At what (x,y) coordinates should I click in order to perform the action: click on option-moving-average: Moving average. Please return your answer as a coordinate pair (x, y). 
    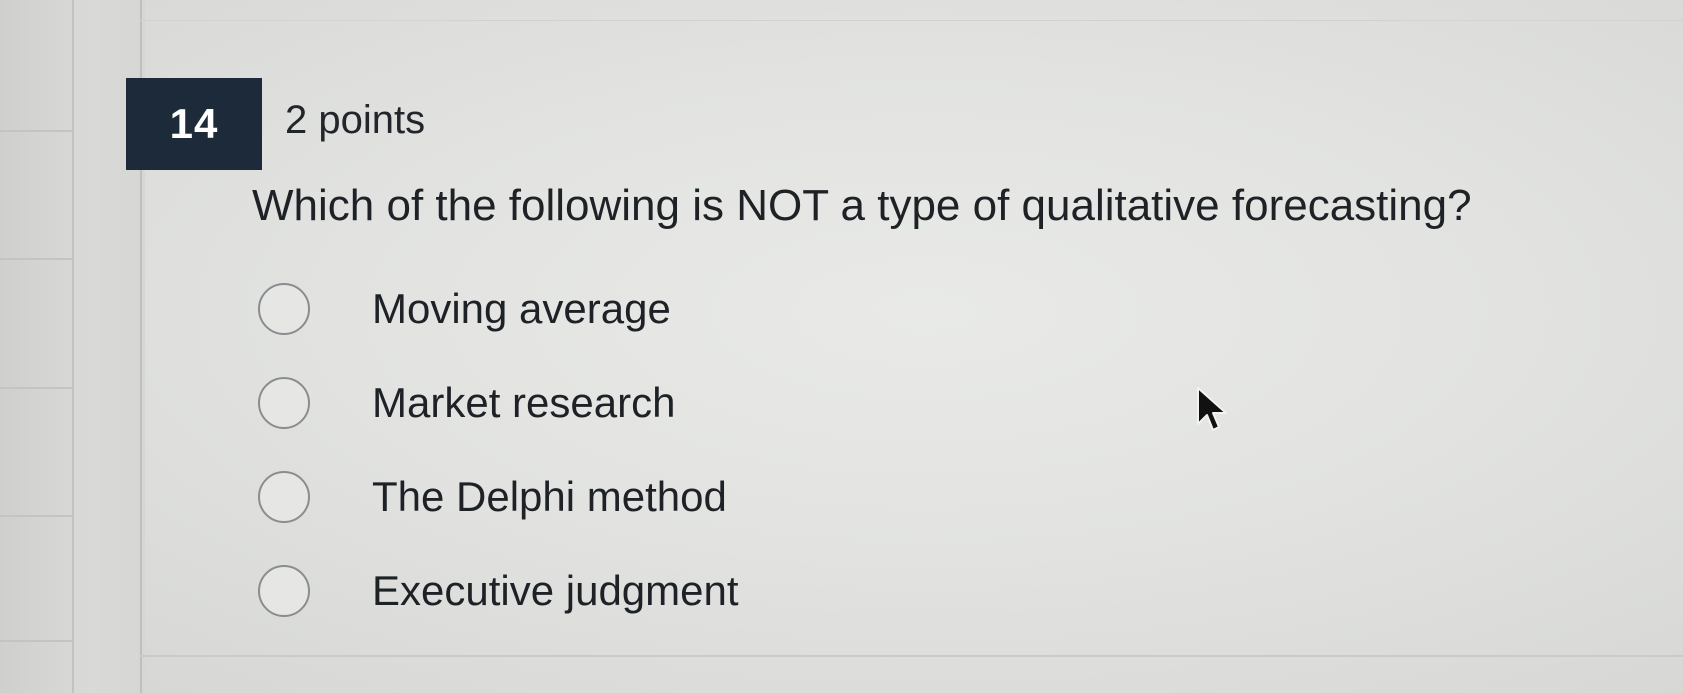
    Looking at the image, I should click on (708, 309).